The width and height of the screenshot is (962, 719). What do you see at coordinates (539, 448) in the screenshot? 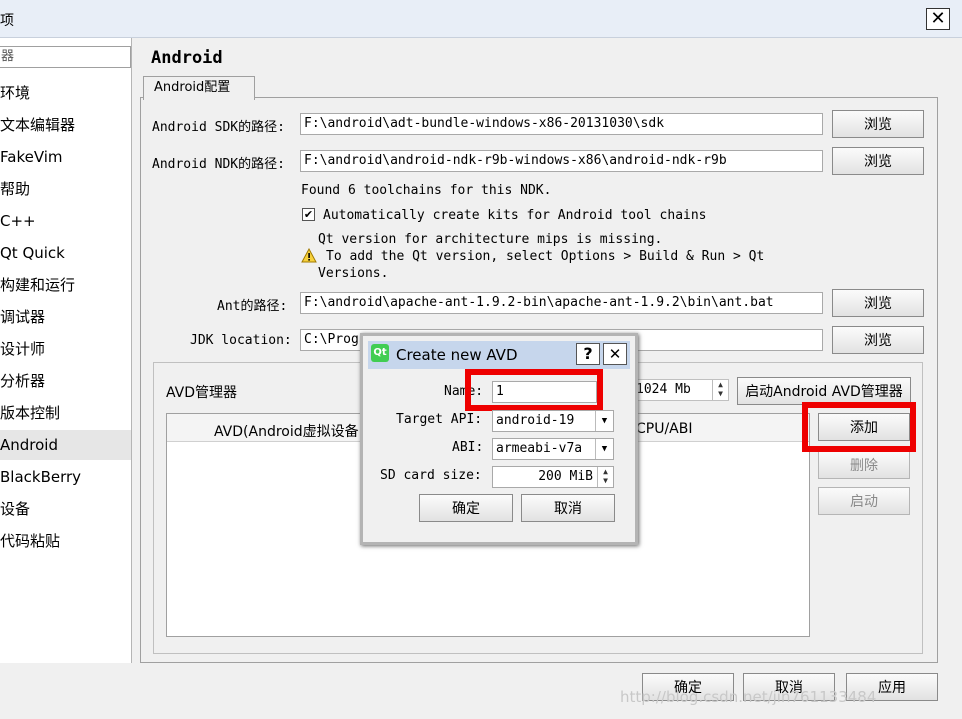
I see `abi-value: armeabi-v7a` at bounding box center [539, 448].